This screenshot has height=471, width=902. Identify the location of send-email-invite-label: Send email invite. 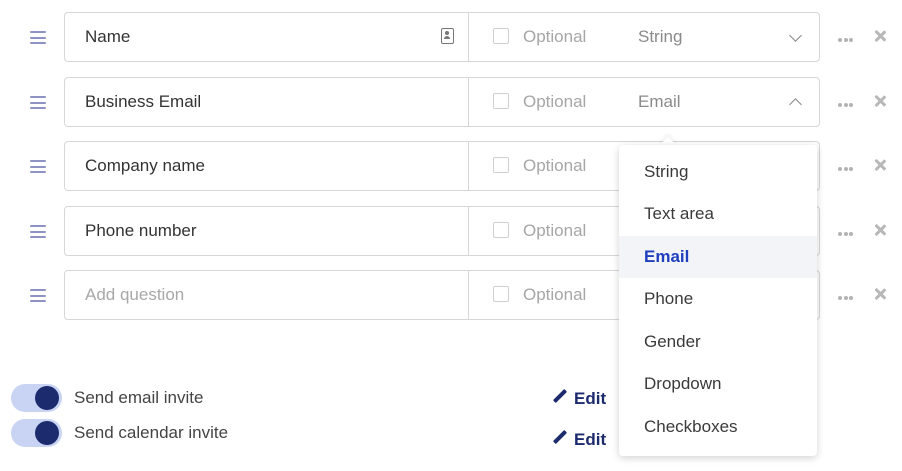
(139, 397).